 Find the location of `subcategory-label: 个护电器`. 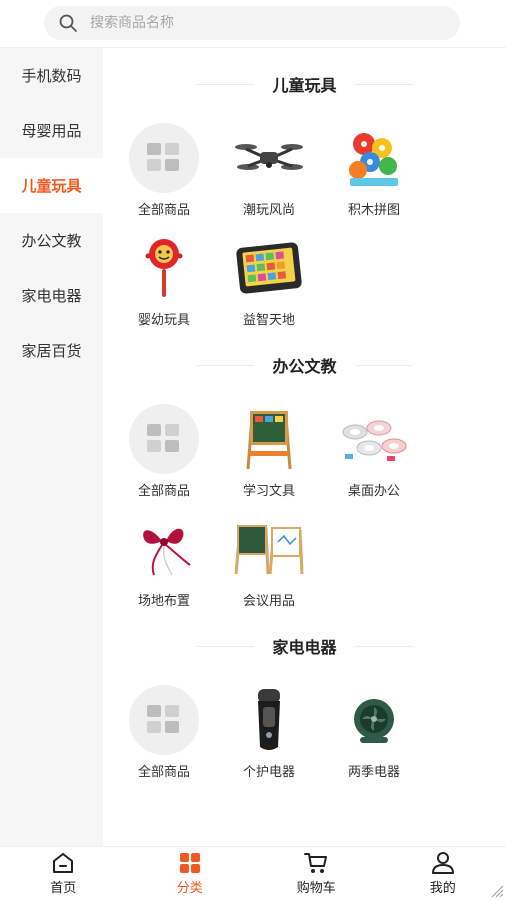

subcategory-label: 个护电器 is located at coordinates (268, 772).